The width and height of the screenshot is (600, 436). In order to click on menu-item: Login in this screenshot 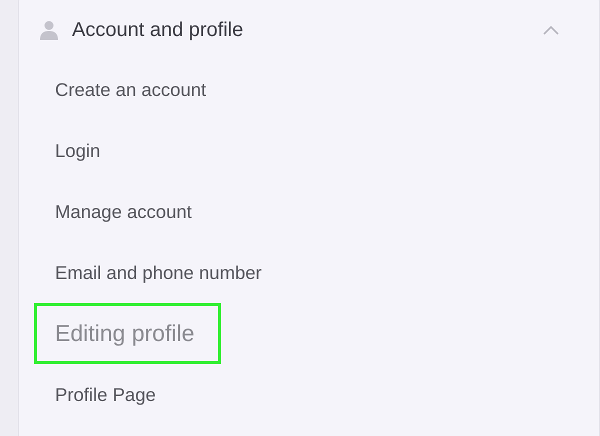, I will do `click(77, 151)`.